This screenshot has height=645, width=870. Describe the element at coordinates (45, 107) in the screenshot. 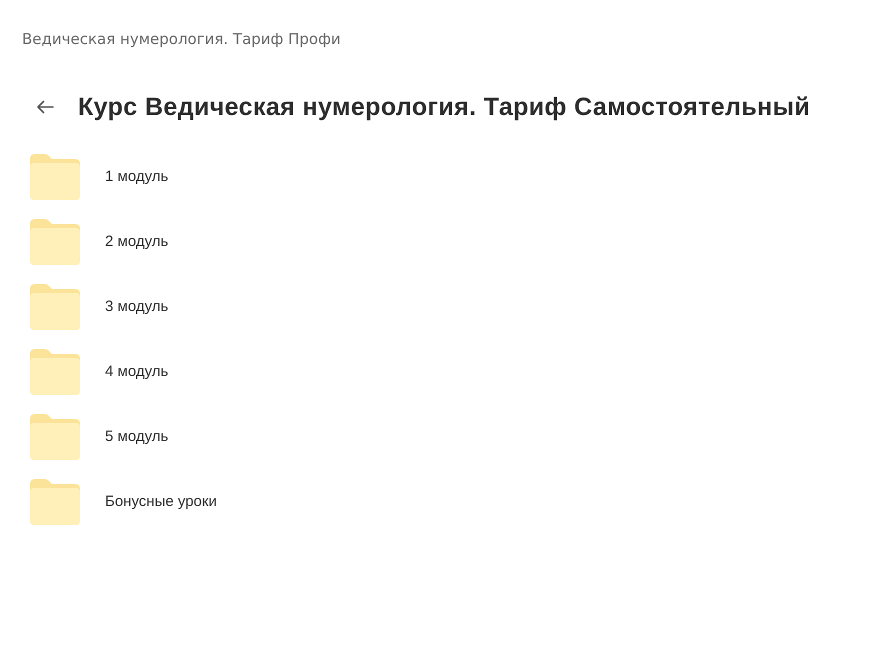

I see `back-arrow-icon` at that location.